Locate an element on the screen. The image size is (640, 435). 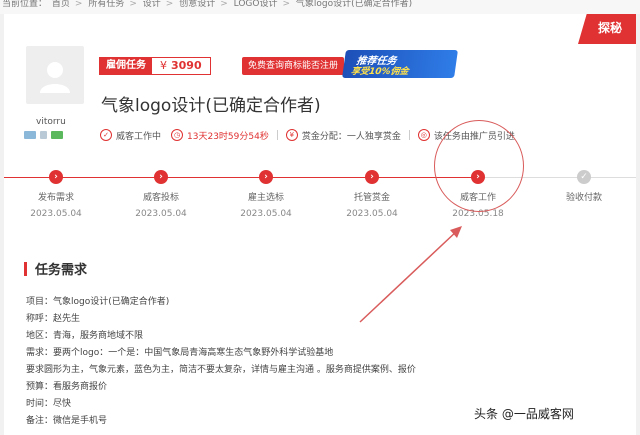
reward-label: 赏金分配： is located at coordinates (324, 136).